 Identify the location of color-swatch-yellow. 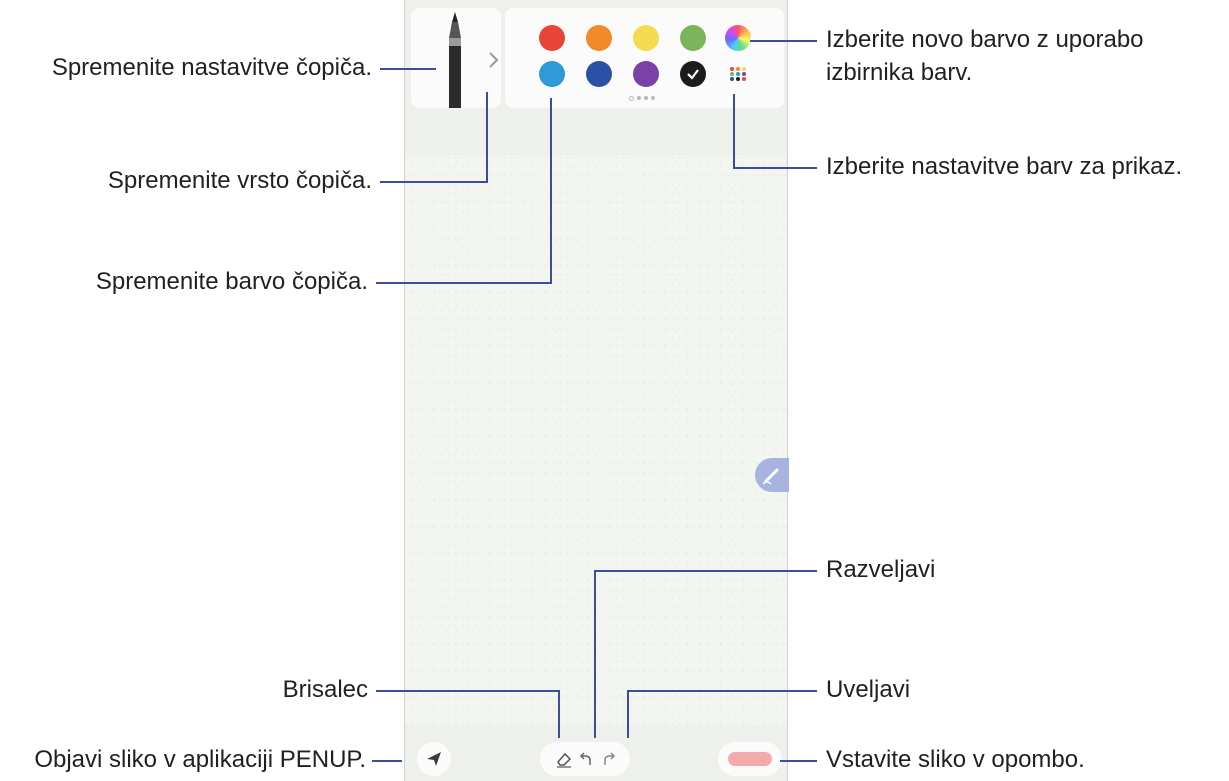
(646, 38).